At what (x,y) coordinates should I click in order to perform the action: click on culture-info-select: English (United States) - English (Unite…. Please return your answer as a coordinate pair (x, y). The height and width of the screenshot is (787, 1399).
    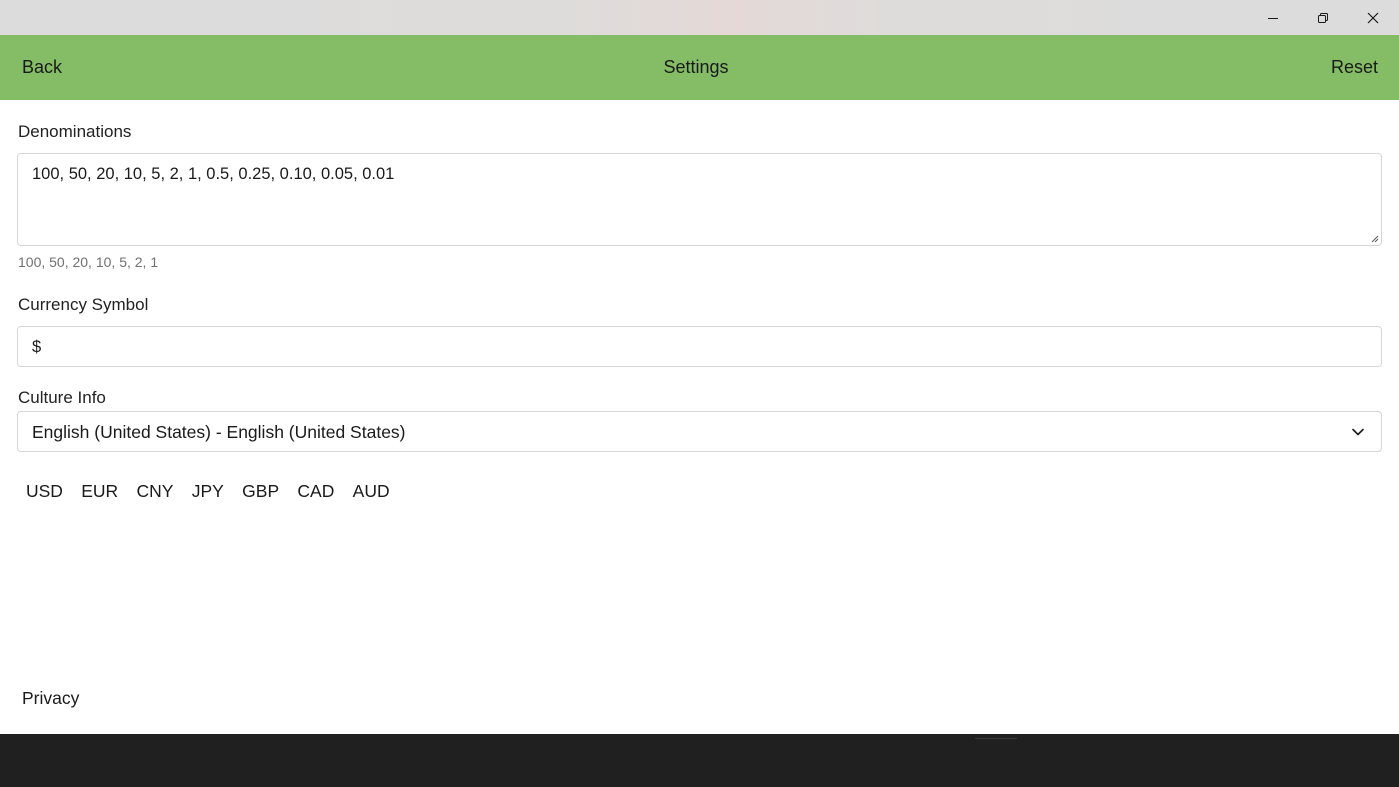
    Looking at the image, I should click on (699, 431).